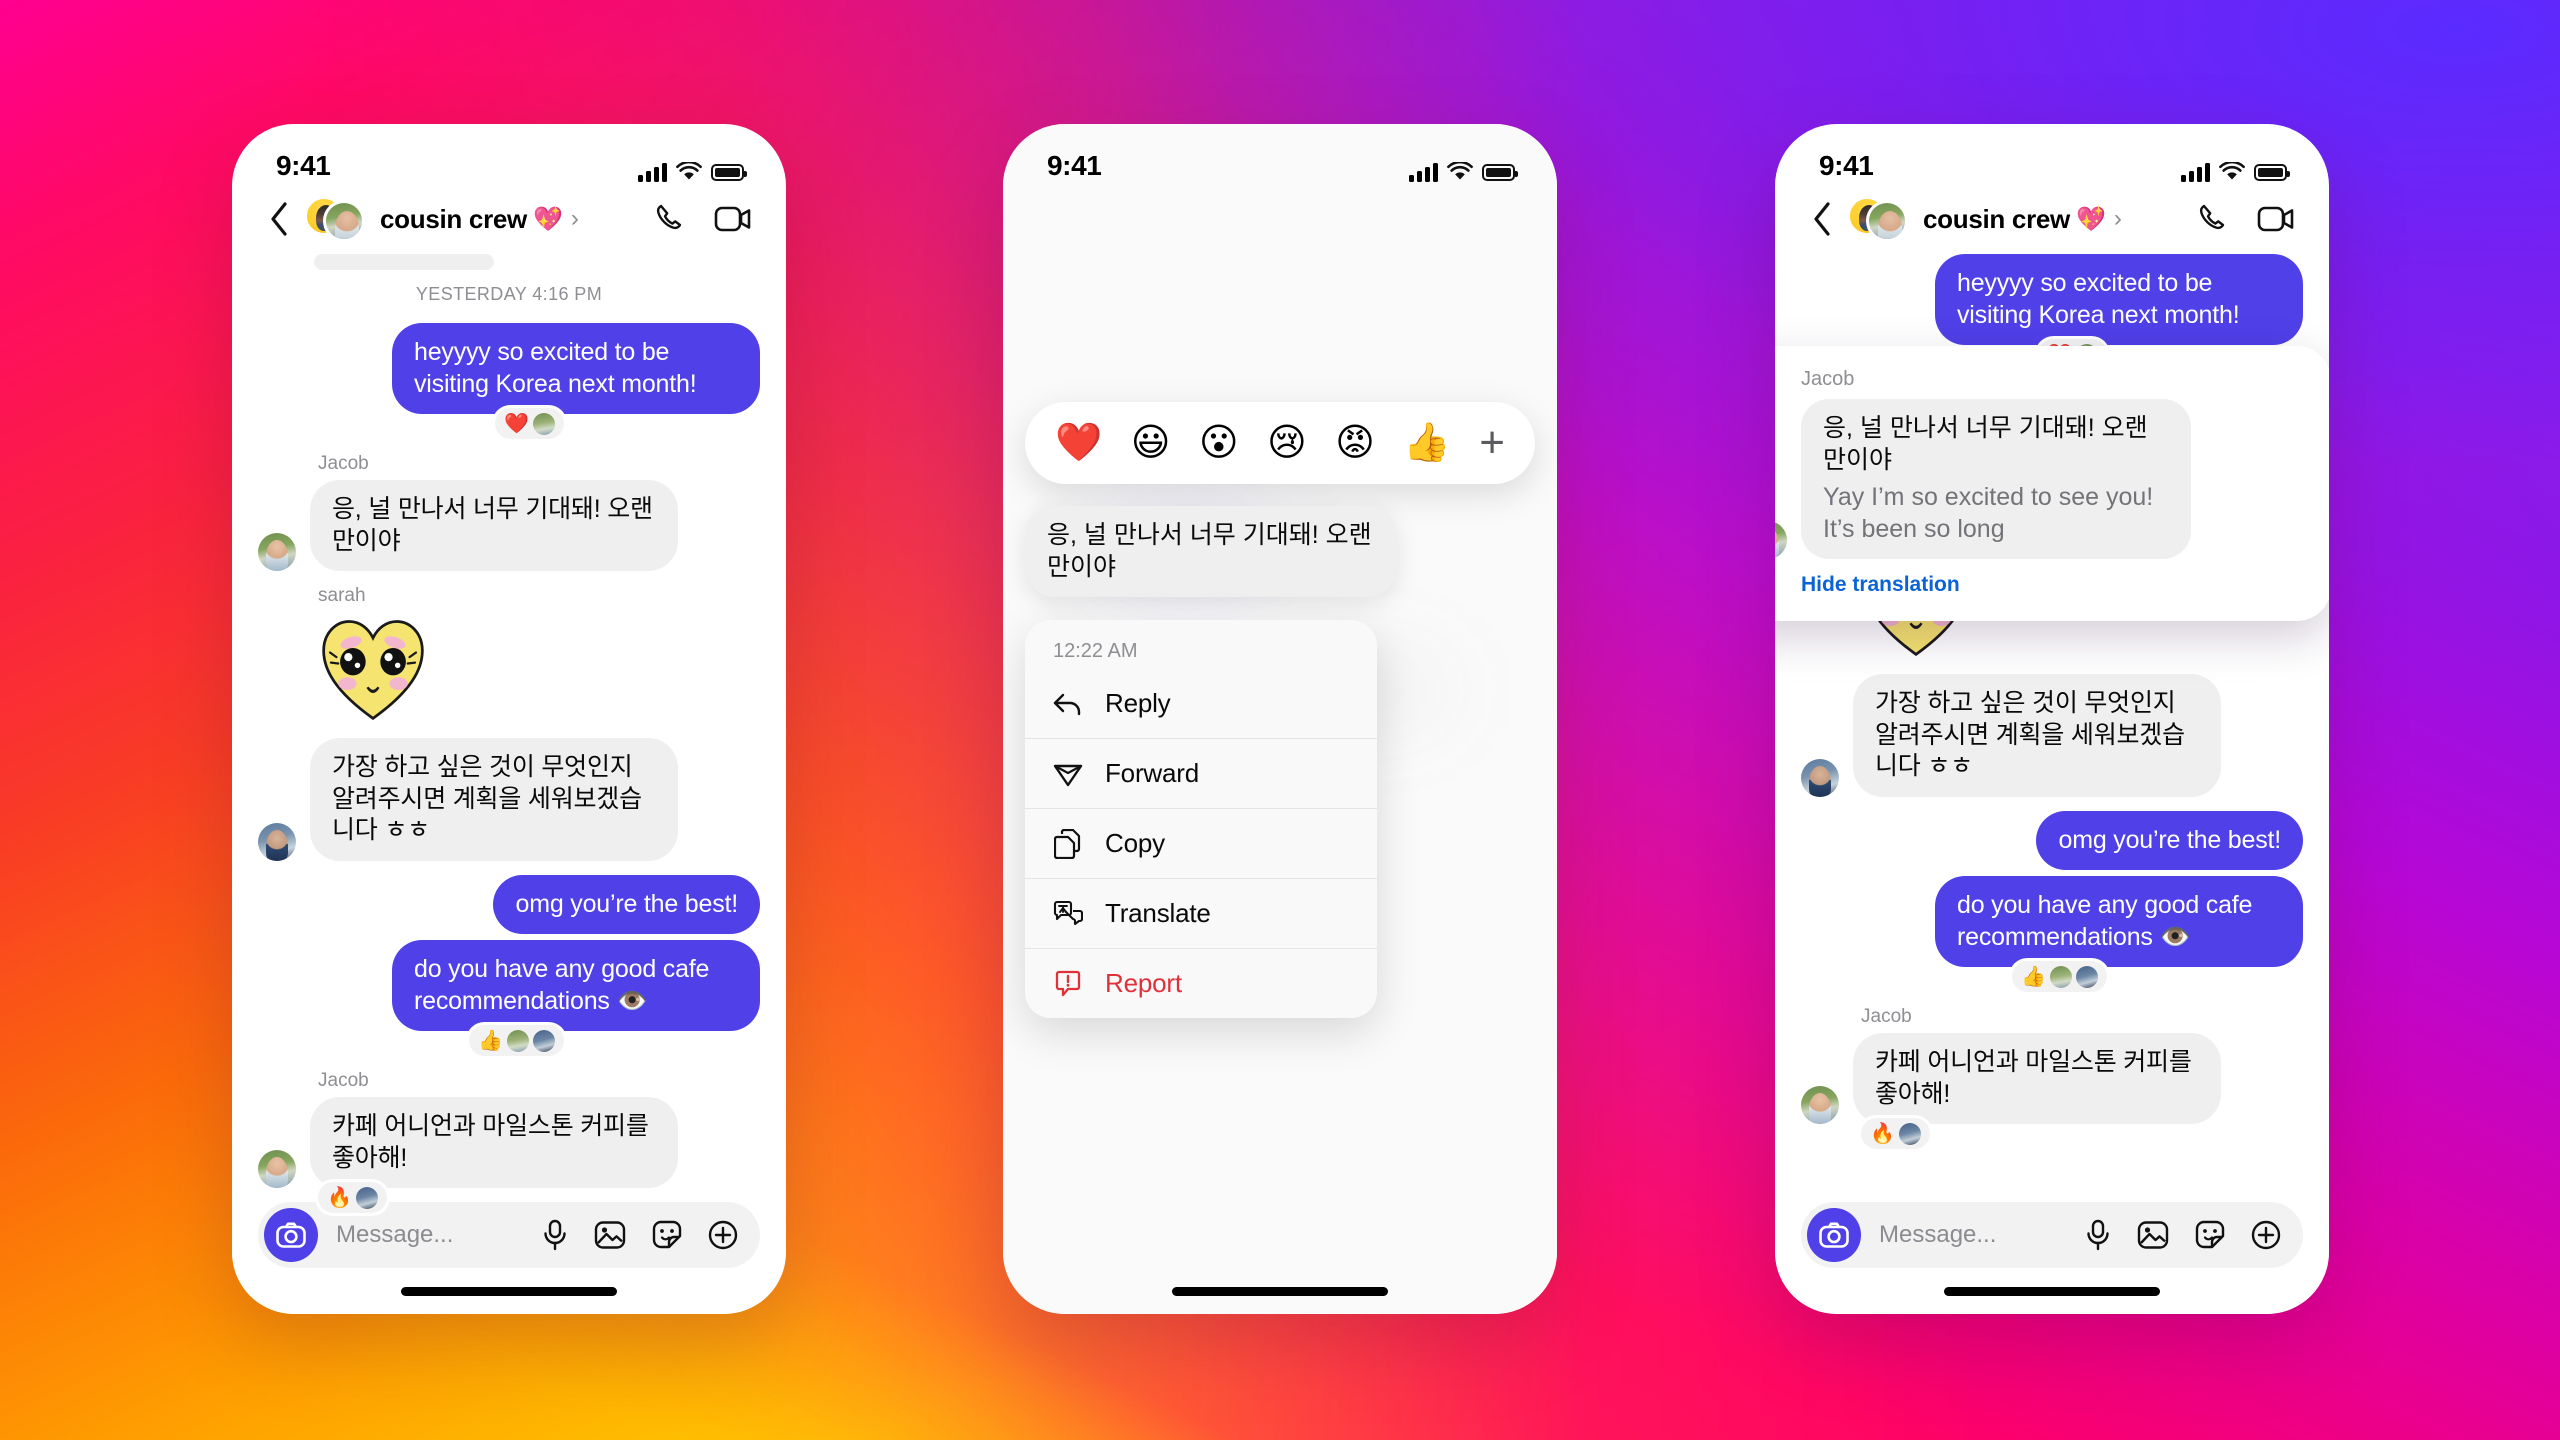 Image resolution: width=2560 pixels, height=1440 pixels. I want to click on reaction-laugh-icon: 😃, so click(1151, 443).